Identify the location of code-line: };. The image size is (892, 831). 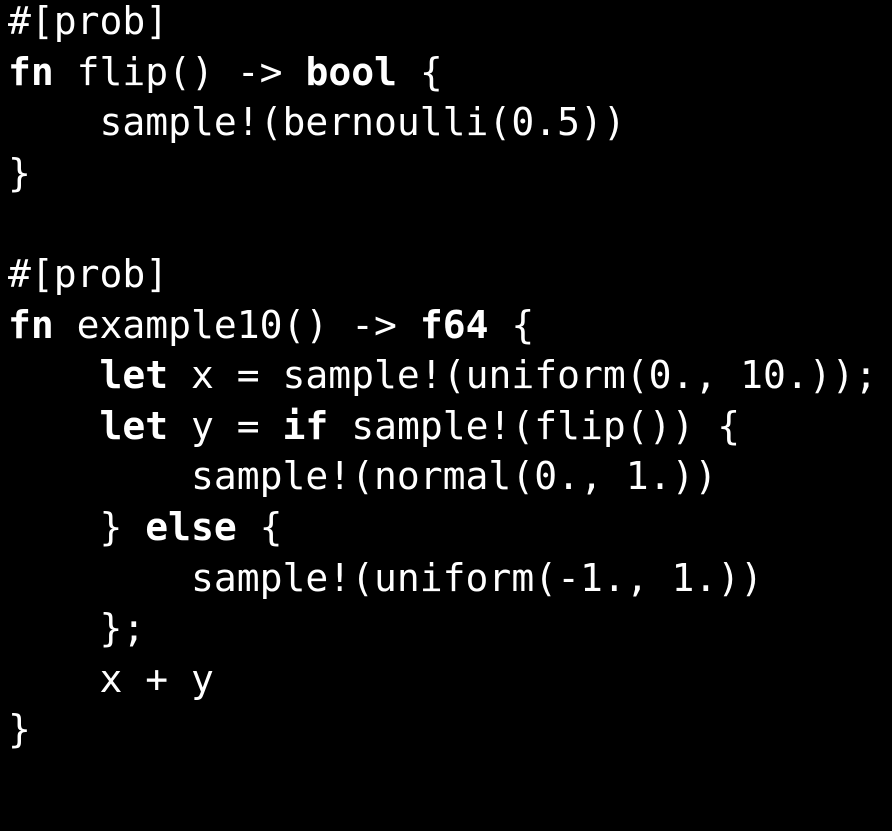
(450, 629).